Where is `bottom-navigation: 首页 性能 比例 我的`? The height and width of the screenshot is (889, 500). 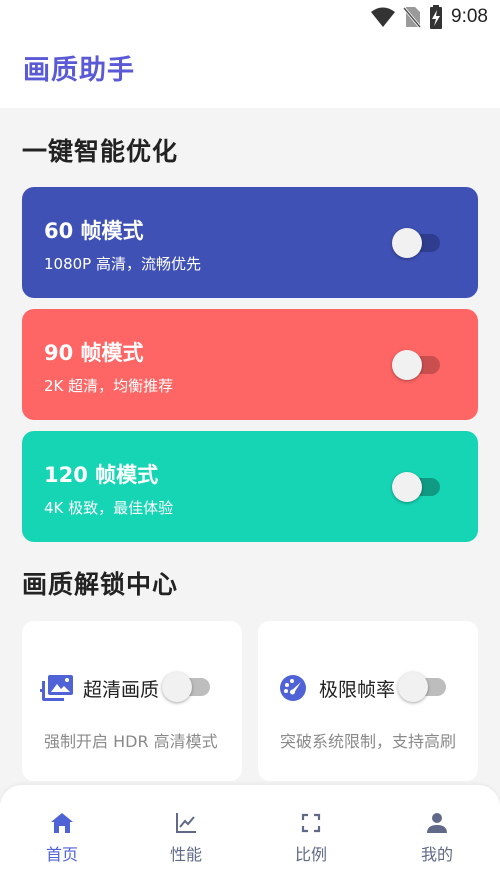 bottom-navigation: 首页 性能 比例 我的 is located at coordinates (250, 837).